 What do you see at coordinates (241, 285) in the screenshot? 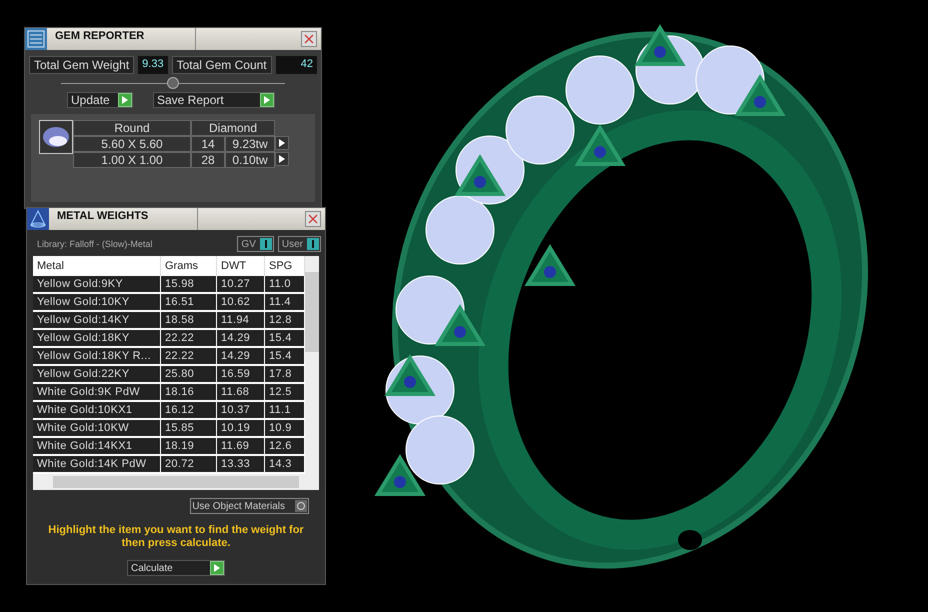
I see `table-cell: 10.27` at bounding box center [241, 285].